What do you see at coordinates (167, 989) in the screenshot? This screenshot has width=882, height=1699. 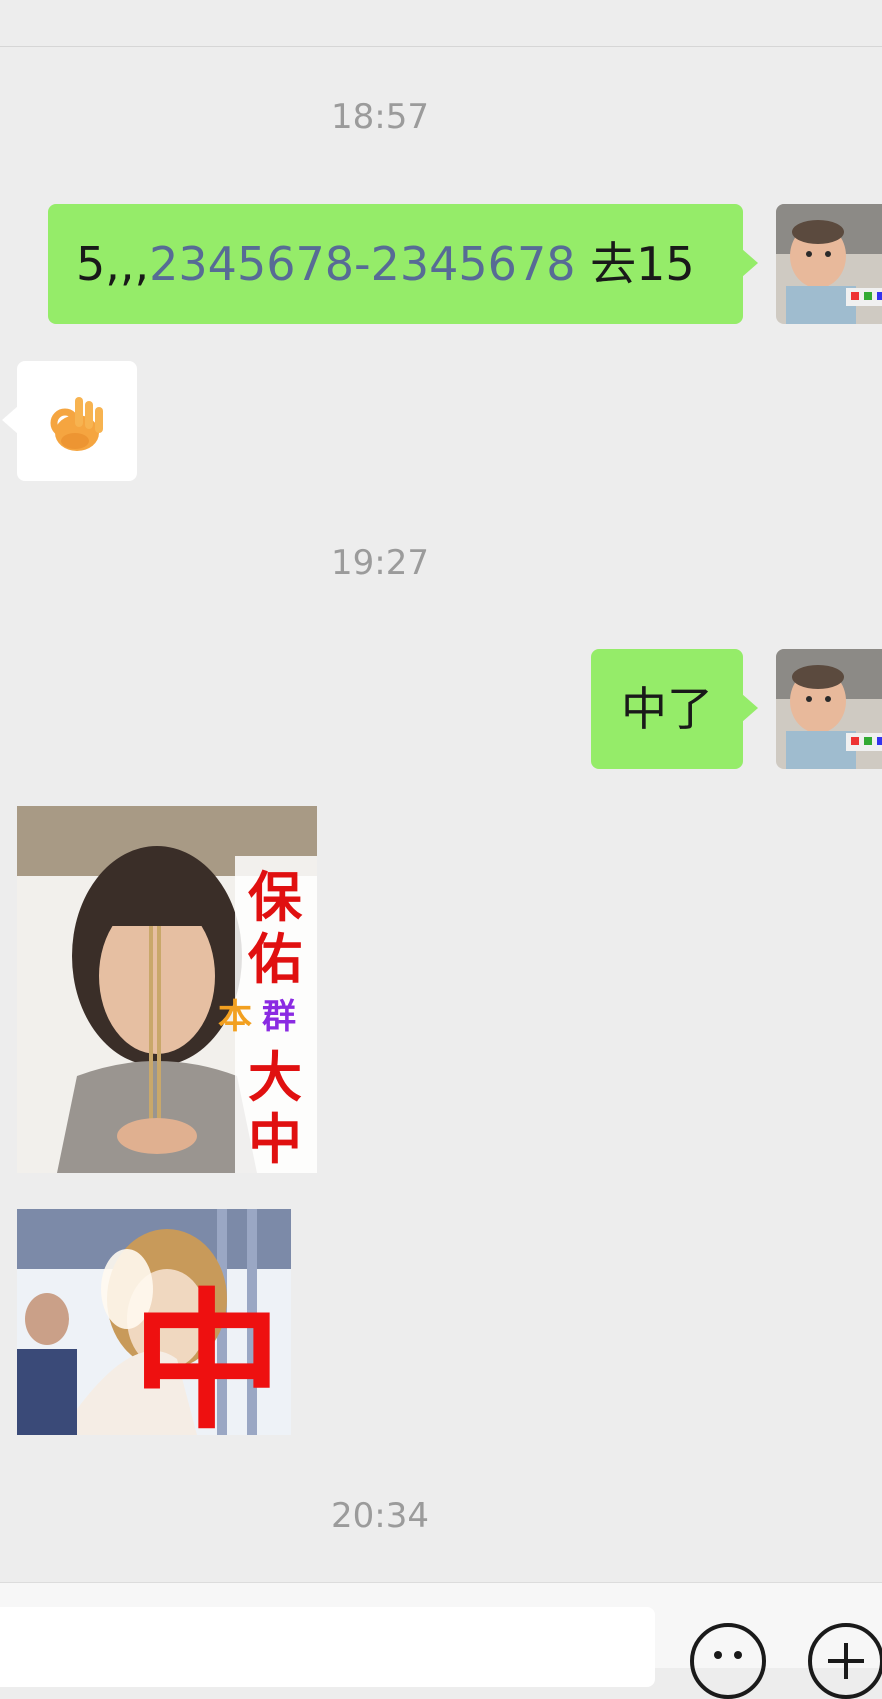 I see `sticker-image-blessing: 保 佑 本 群 大 中` at bounding box center [167, 989].